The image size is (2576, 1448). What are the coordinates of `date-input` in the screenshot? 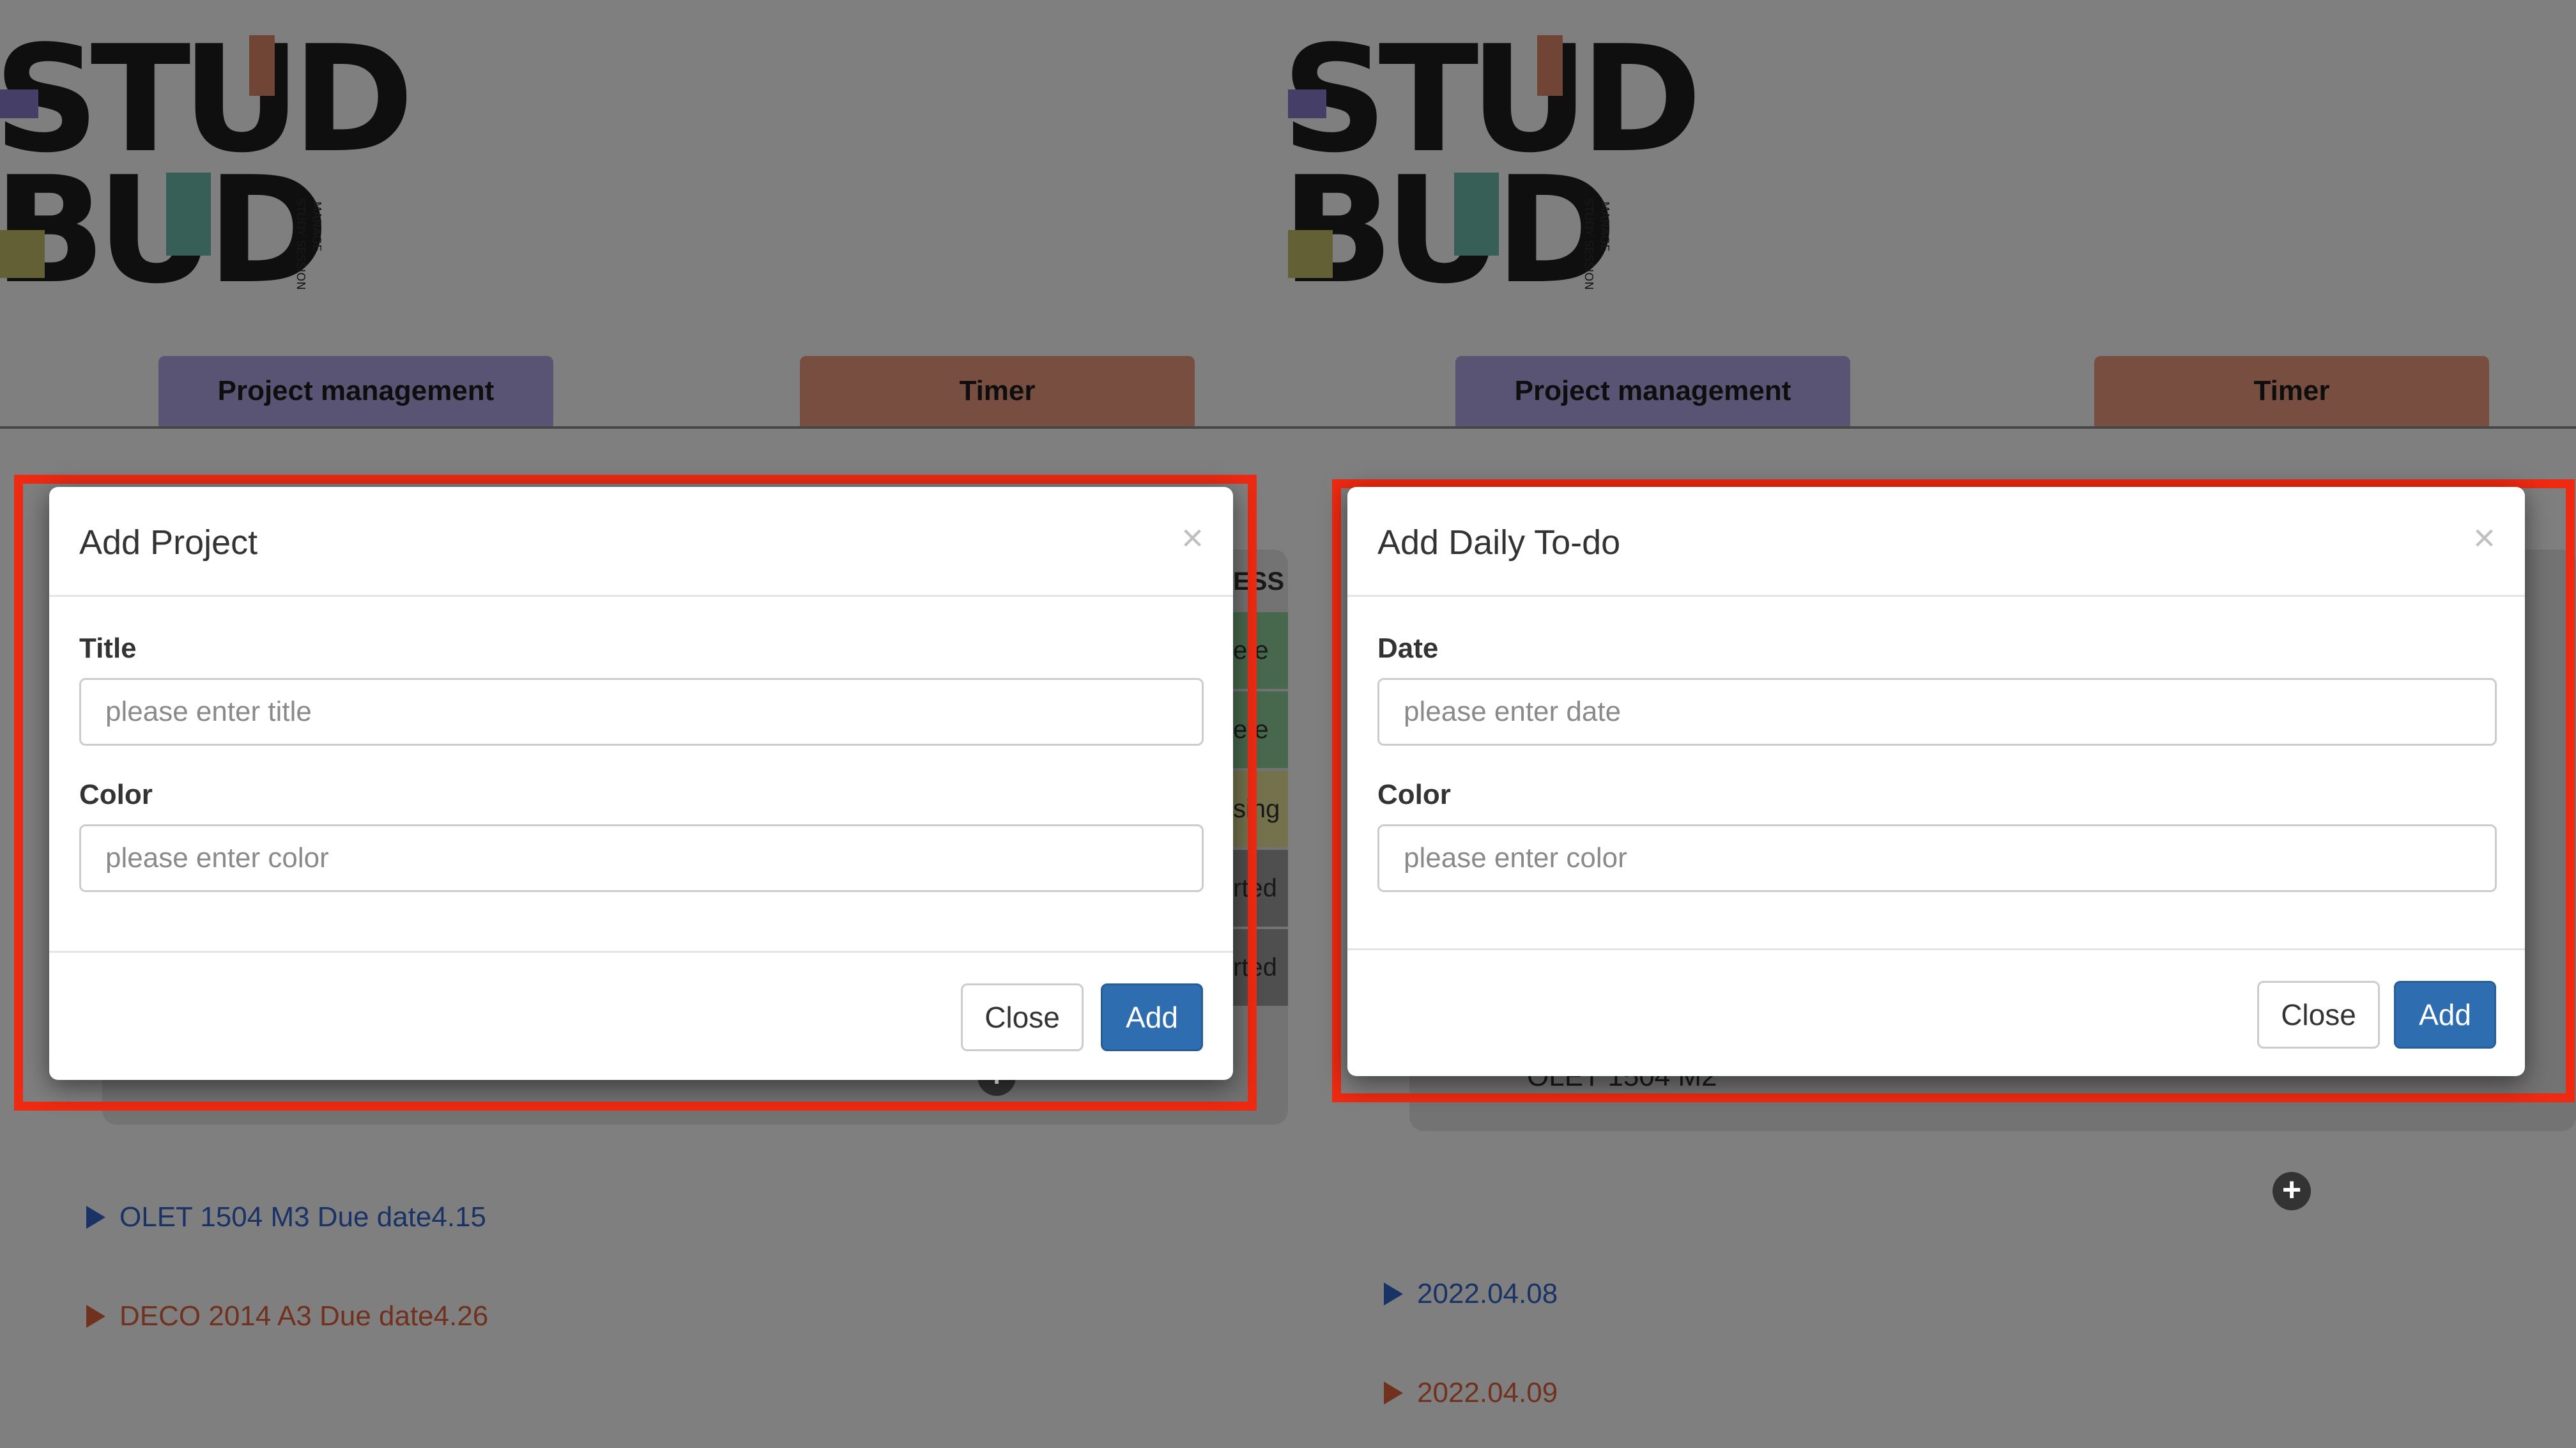 It's located at (1937, 712).